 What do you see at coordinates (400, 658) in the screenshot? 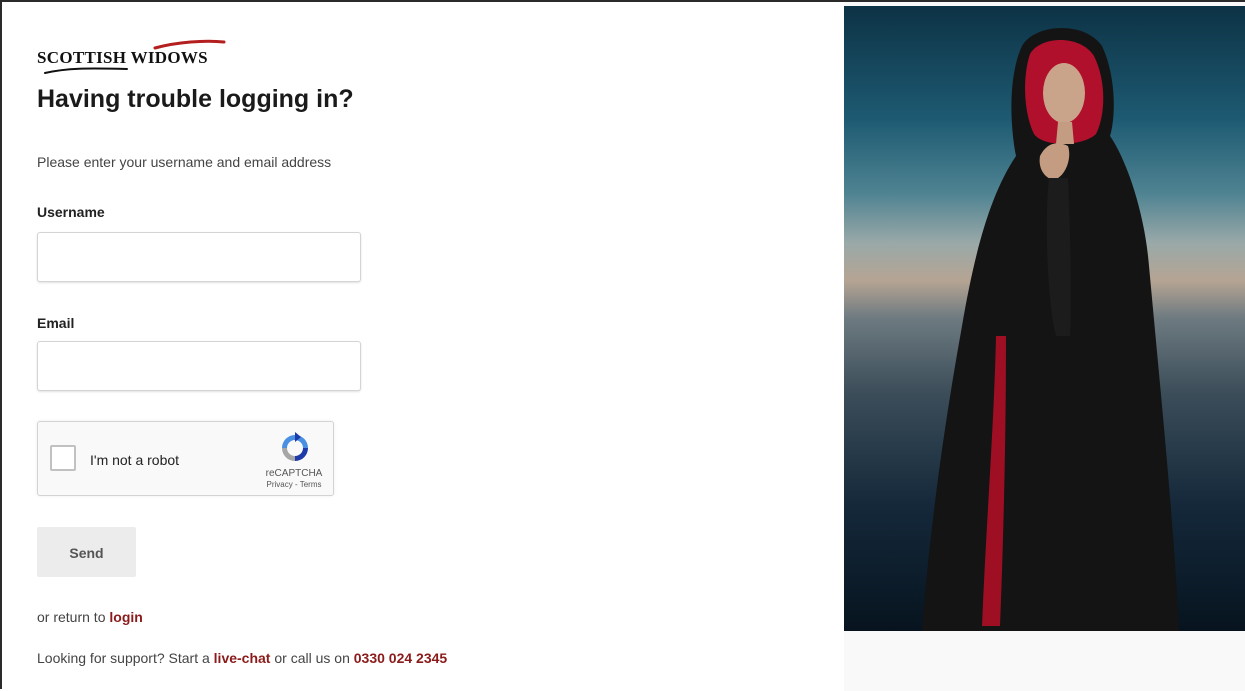
I see `phone-link: 0330 024 2345` at bounding box center [400, 658].